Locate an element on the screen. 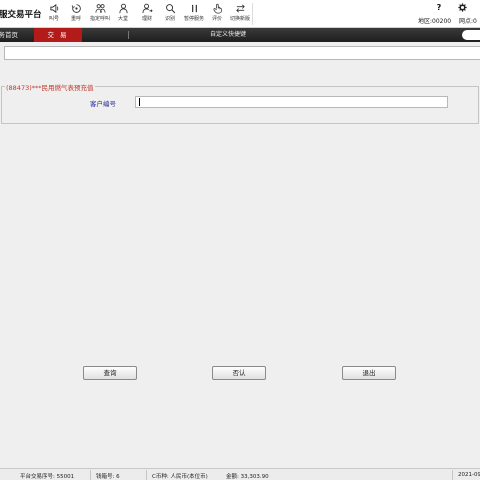 The height and width of the screenshot is (480, 480). nav-bar: 服务首页 交 易 自定义快捷键 is located at coordinates (240, 35).